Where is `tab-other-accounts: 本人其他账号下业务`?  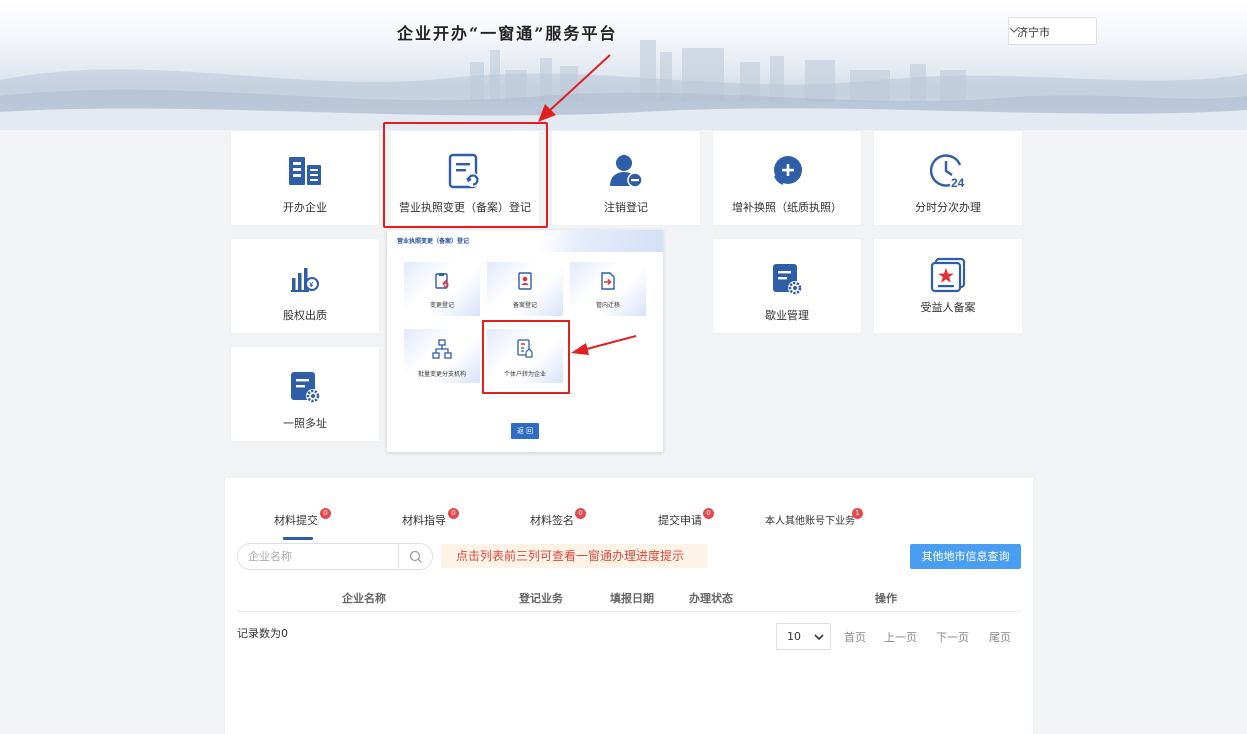
tab-other-accounts: 本人其他账号下业务 is located at coordinates (810, 519).